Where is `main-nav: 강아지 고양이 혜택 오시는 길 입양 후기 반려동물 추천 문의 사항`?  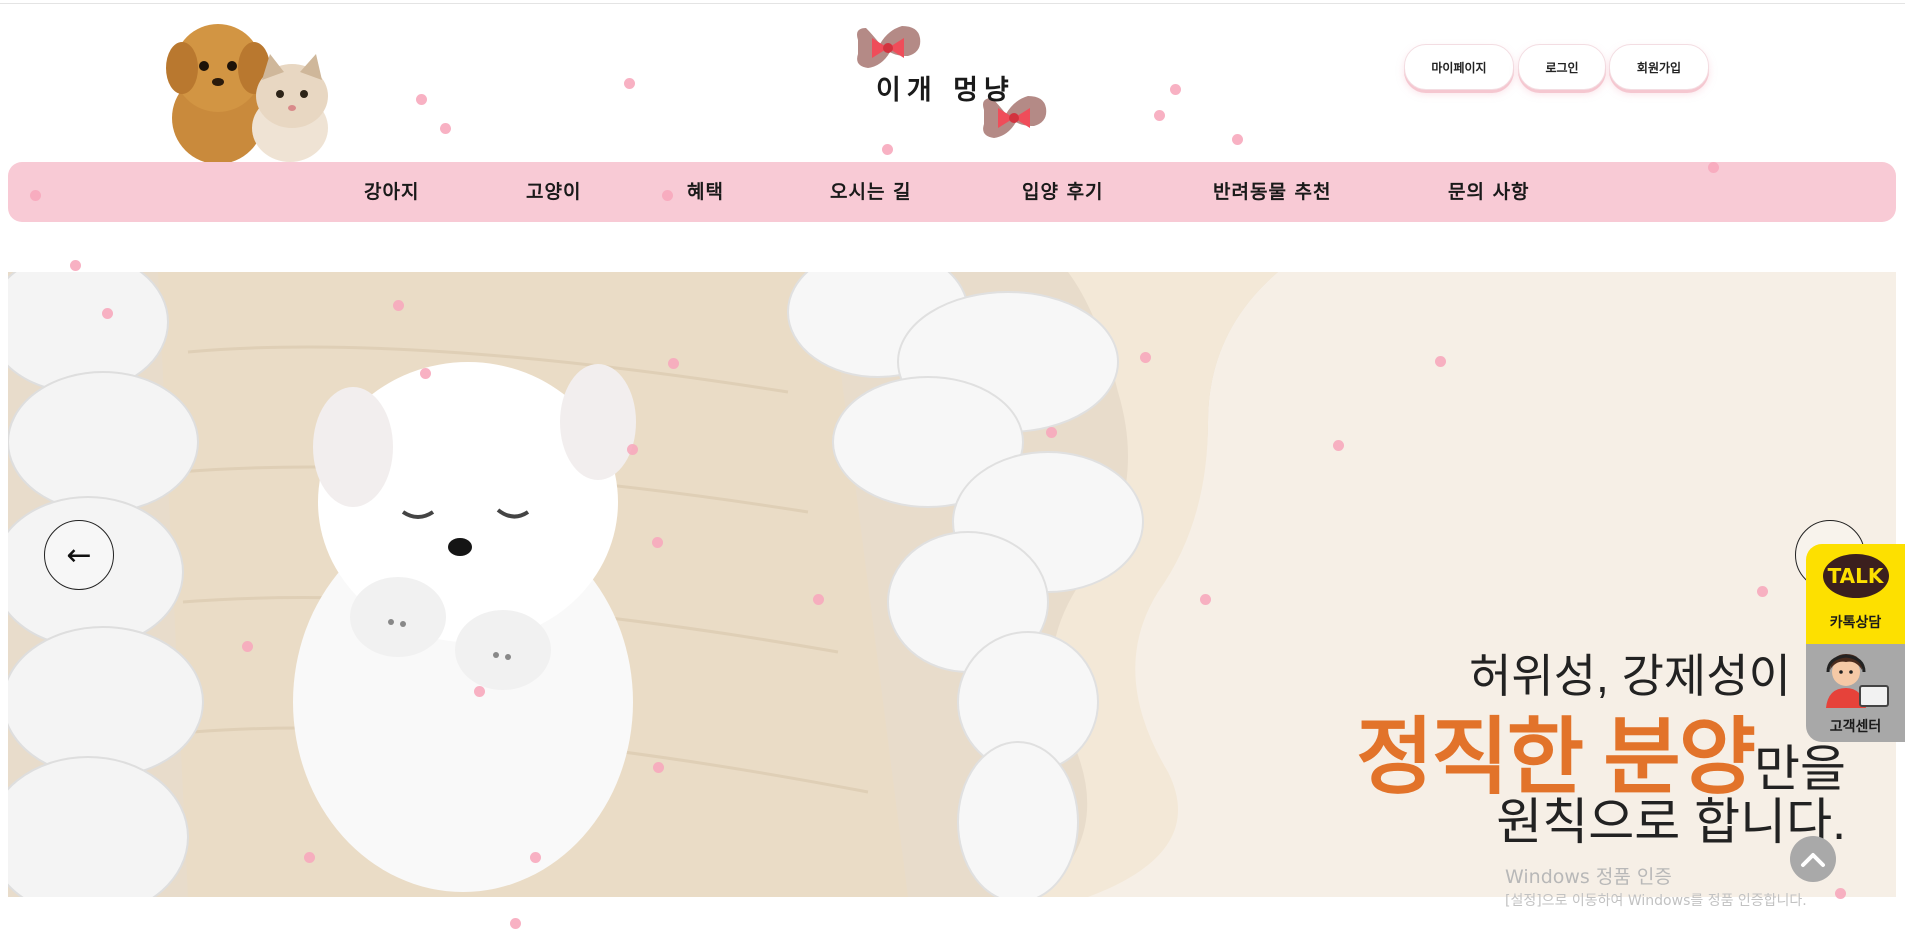 main-nav: 강아지 고양이 혜택 오시는 길 입양 후기 반려동물 추천 문의 사항 is located at coordinates (952, 192).